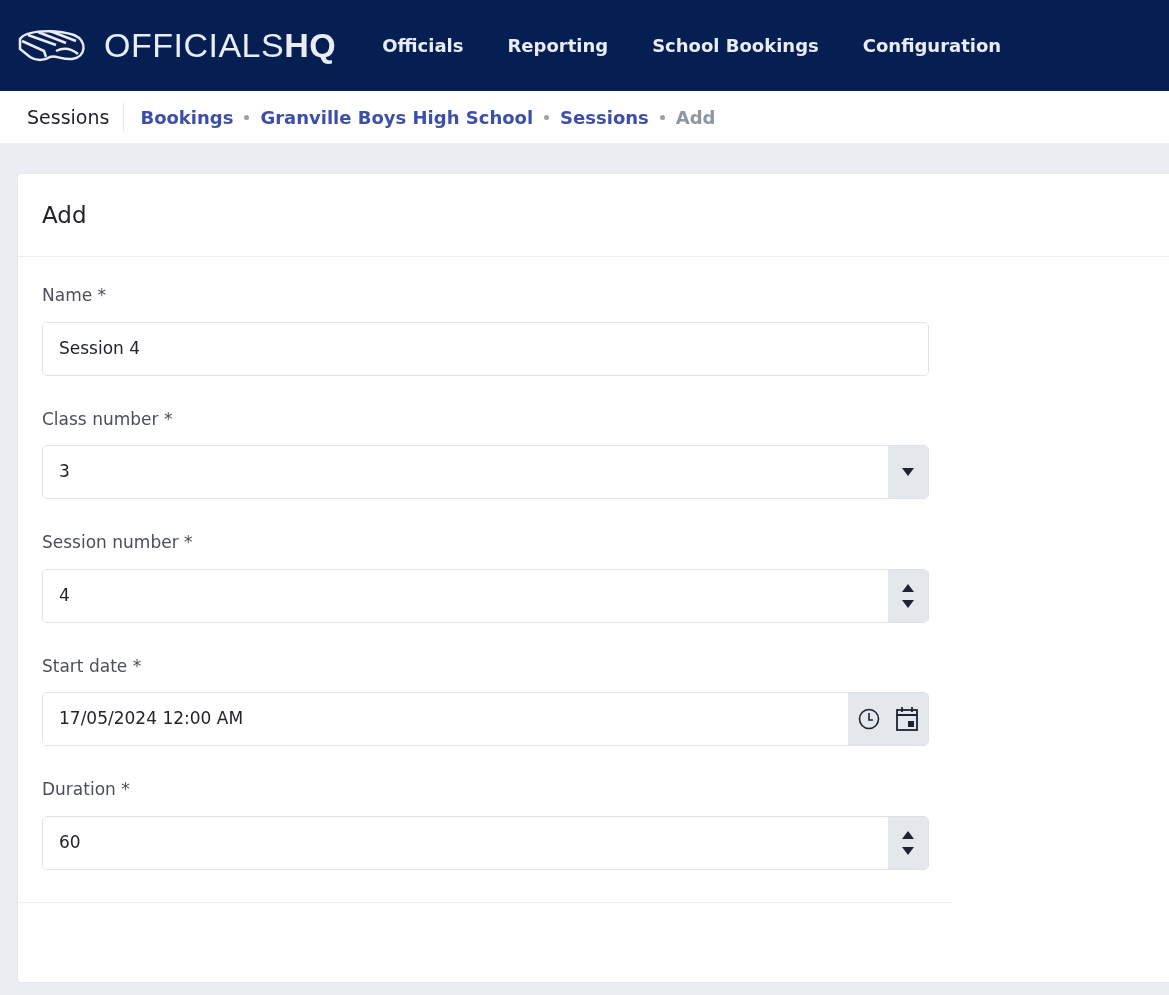 This screenshot has width=1169, height=995. What do you see at coordinates (735, 45) in the screenshot?
I see `nav-link: School Bookings` at bounding box center [735, 45].